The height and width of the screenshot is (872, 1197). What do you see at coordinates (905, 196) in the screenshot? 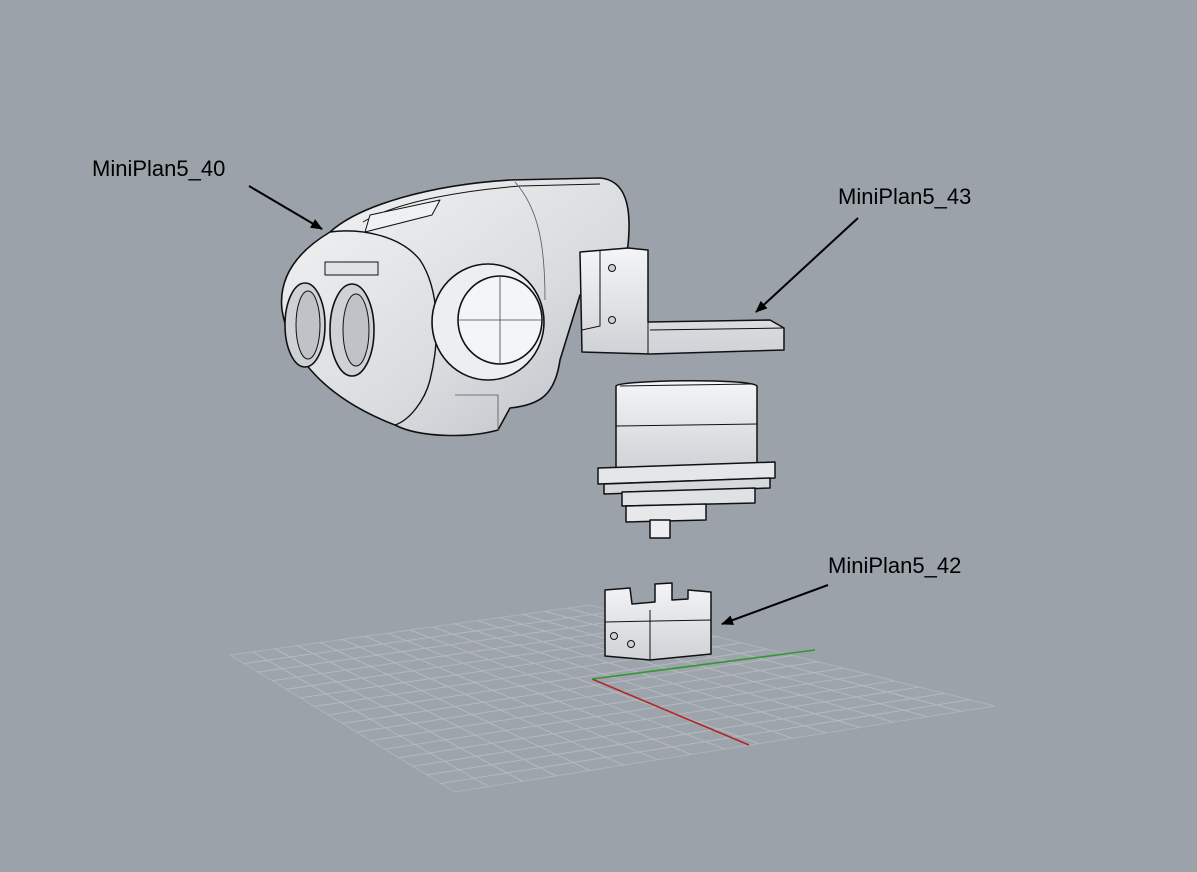
I see `annotation-miniplan5-43: MiniPlan5_43` at bounding box center [905, 196].